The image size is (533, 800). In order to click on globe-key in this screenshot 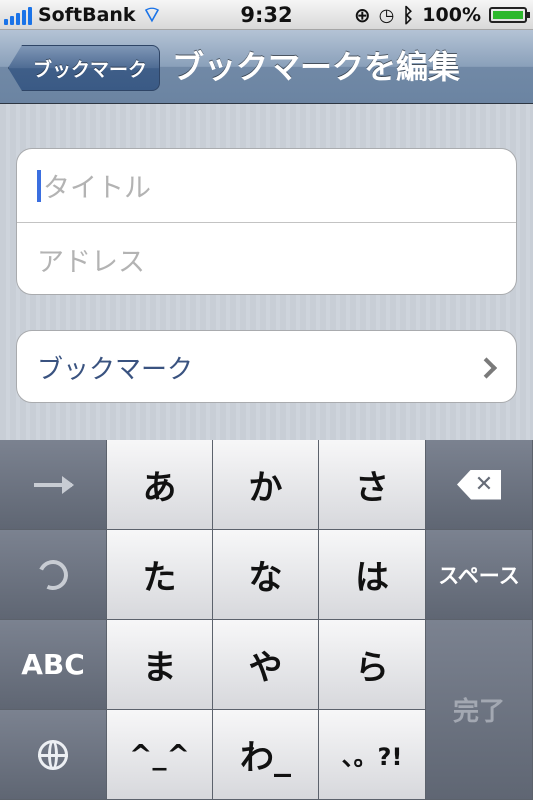, I will do `click(53, 755)`.